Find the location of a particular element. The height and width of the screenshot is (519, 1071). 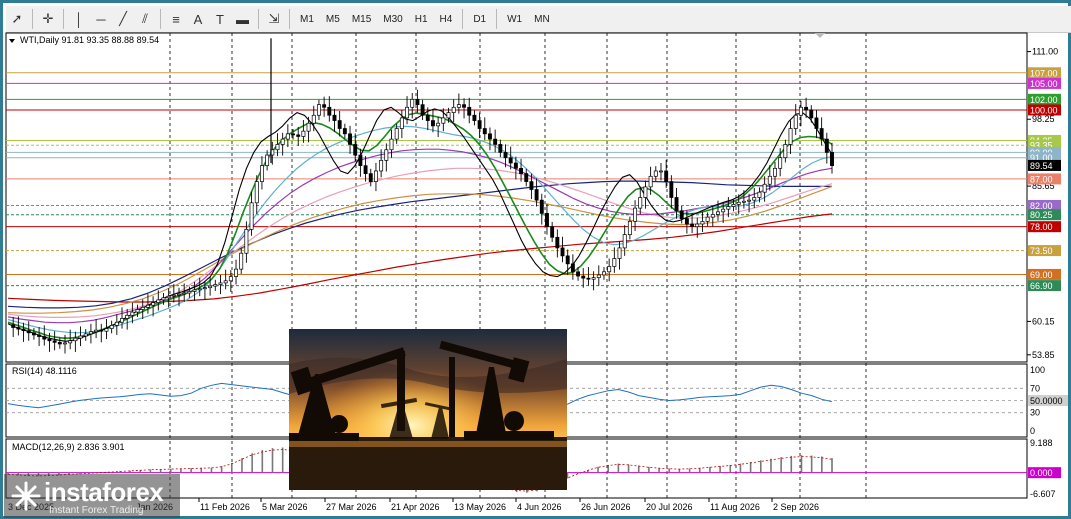

oil-pump-photo is located at coordinates (428, 409).